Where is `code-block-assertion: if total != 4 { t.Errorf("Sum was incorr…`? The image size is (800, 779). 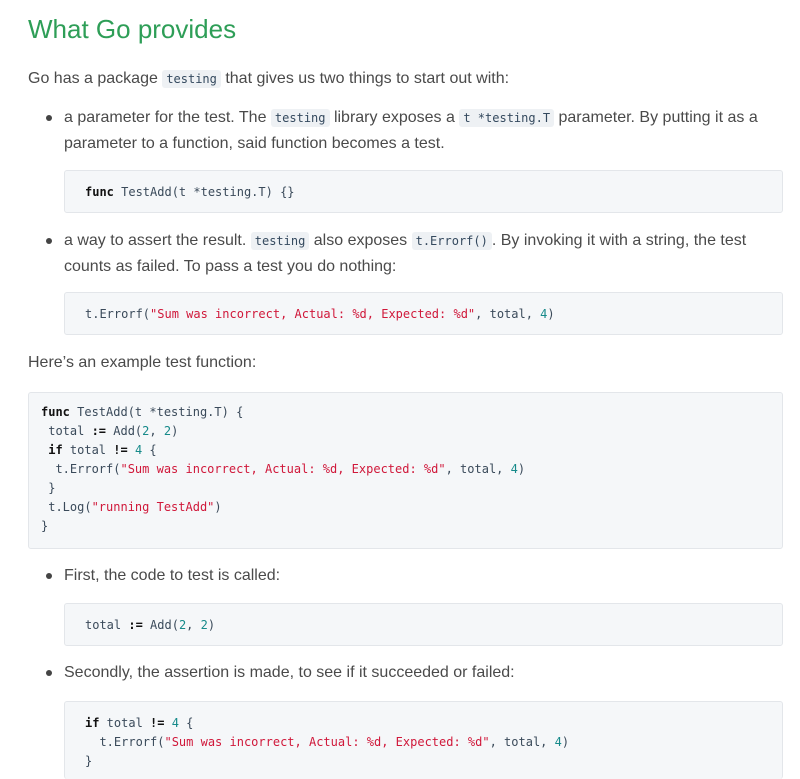
code-block-assertion: if total != 4 { t.Errorf("Sum was incorr… is located at coordinates (423, 740).